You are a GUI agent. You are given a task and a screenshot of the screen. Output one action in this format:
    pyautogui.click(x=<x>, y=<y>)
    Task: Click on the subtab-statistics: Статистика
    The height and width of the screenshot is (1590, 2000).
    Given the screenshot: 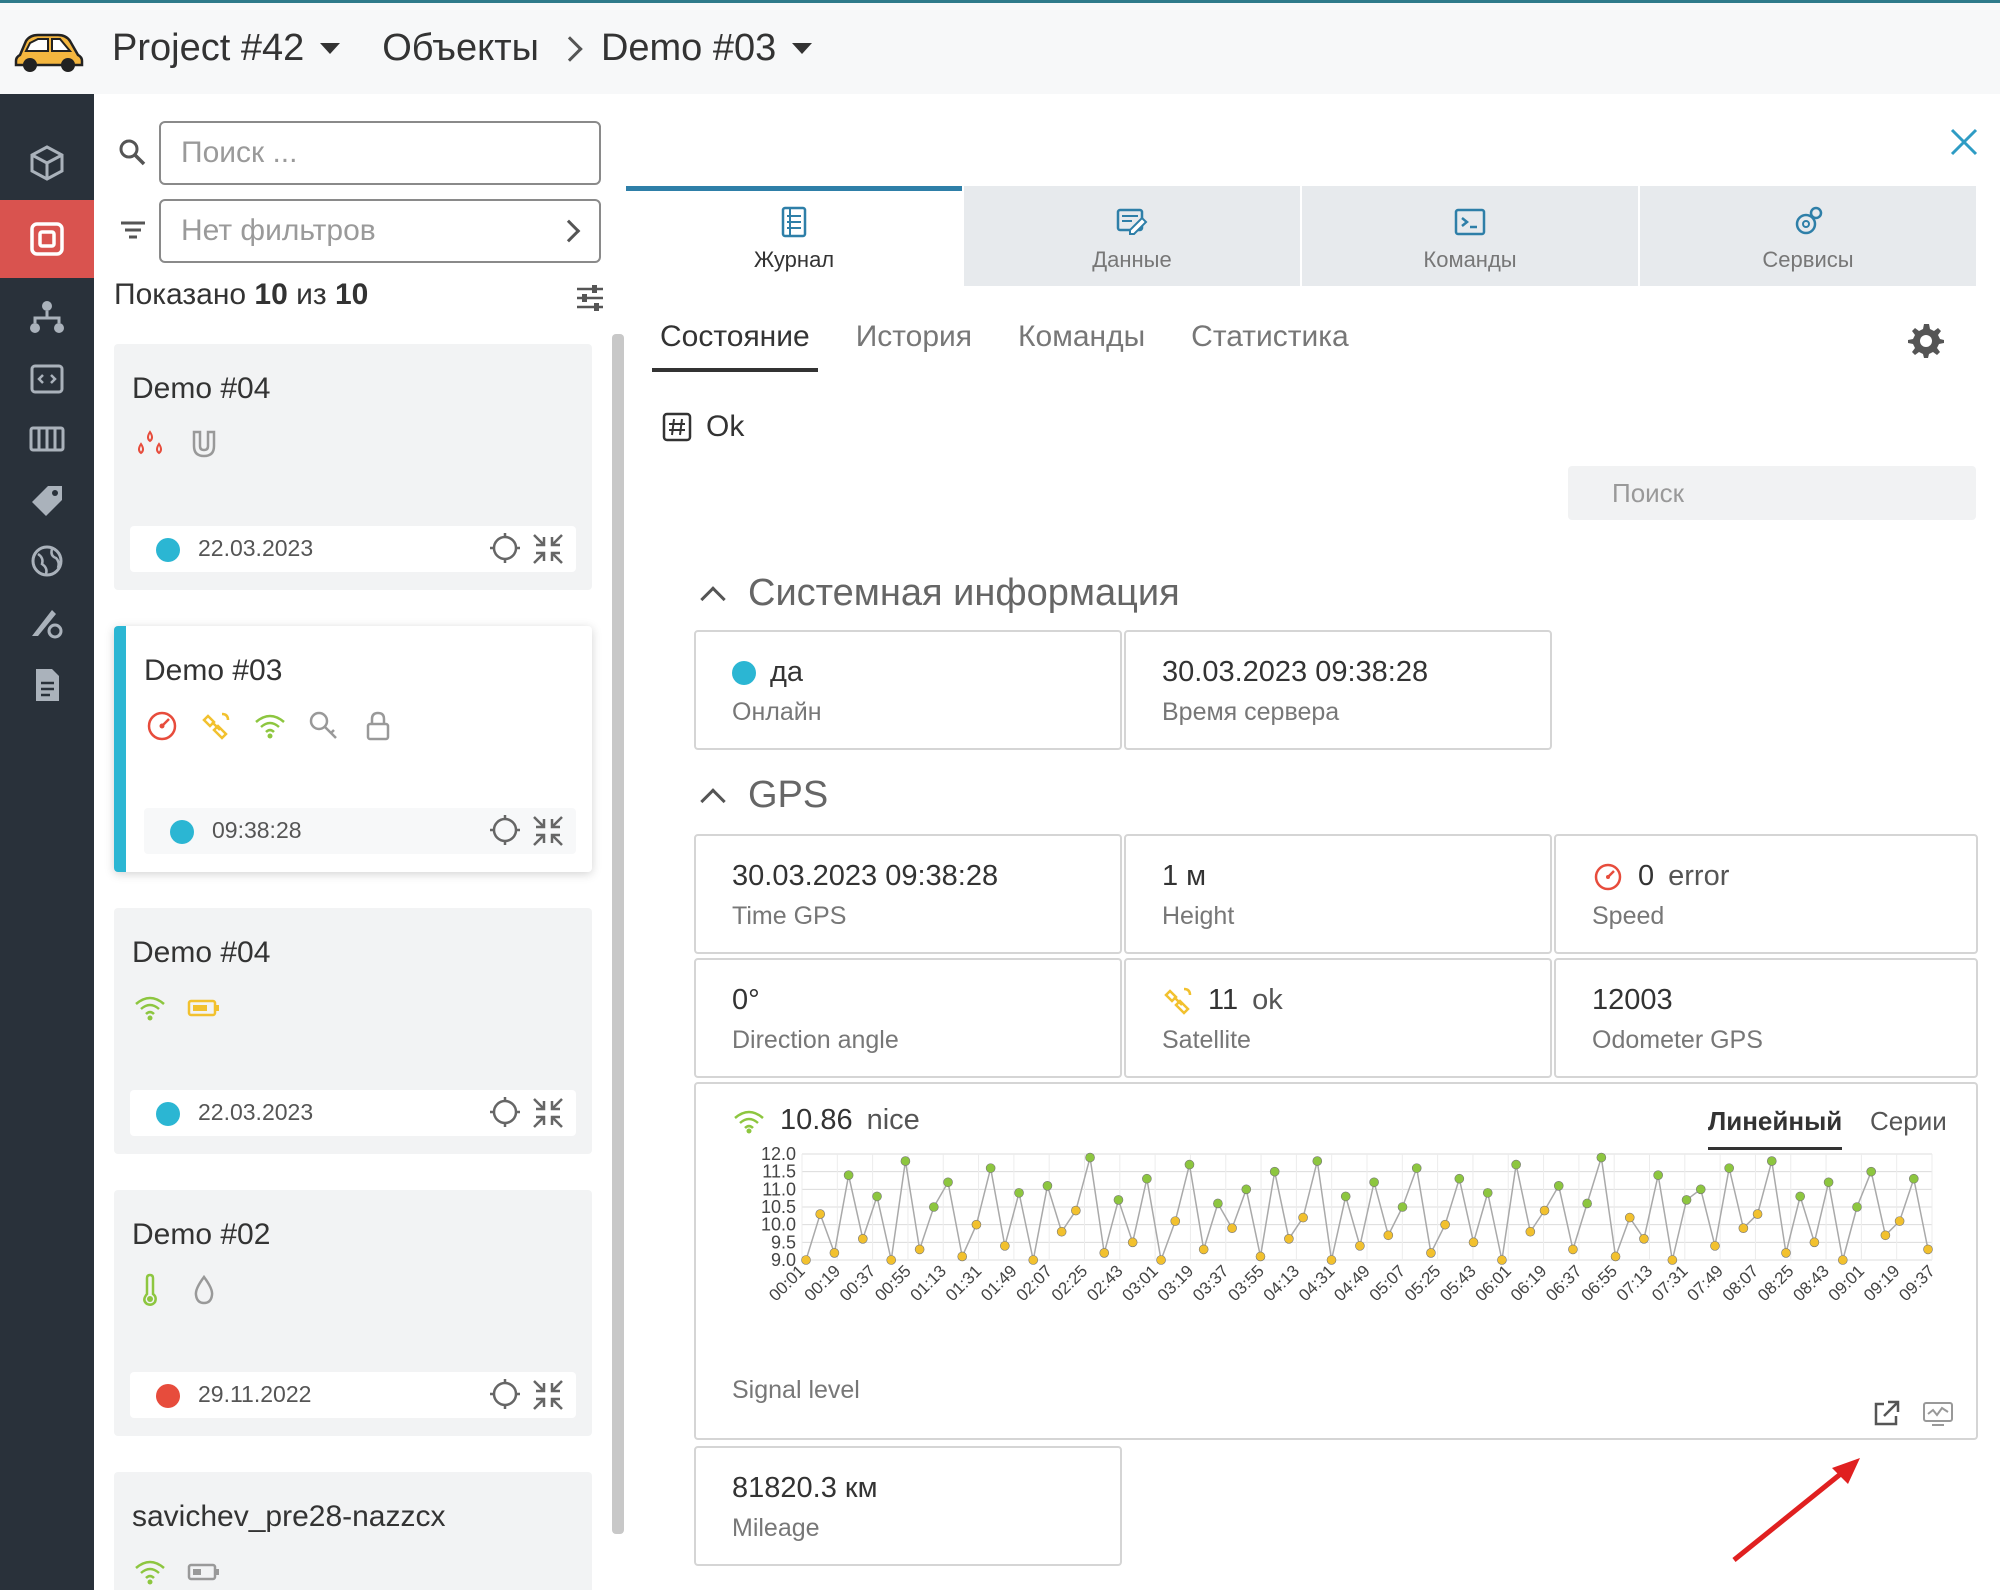 What is the action you would take?
    pyautogui.click(x=1270, y=342)
    